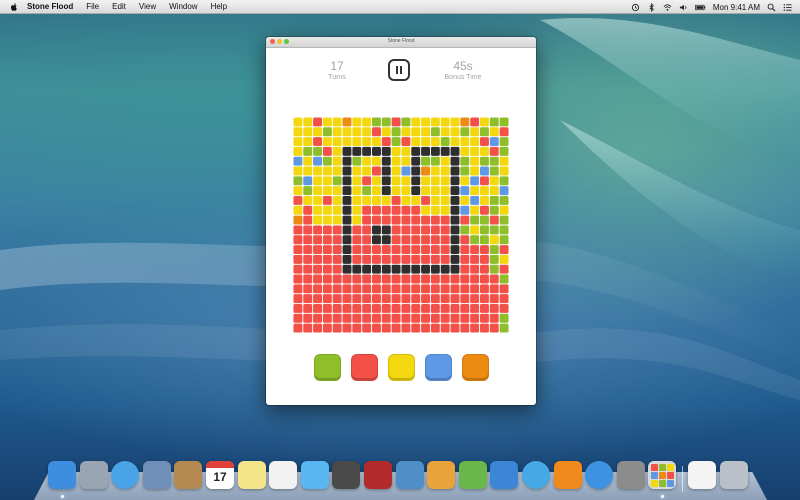 Image resolution: width=800 pixels, height=500 pixels. Describe the element at coordinates (662, 475) in the screenshot. I see `stone-flood-icon` at that location.